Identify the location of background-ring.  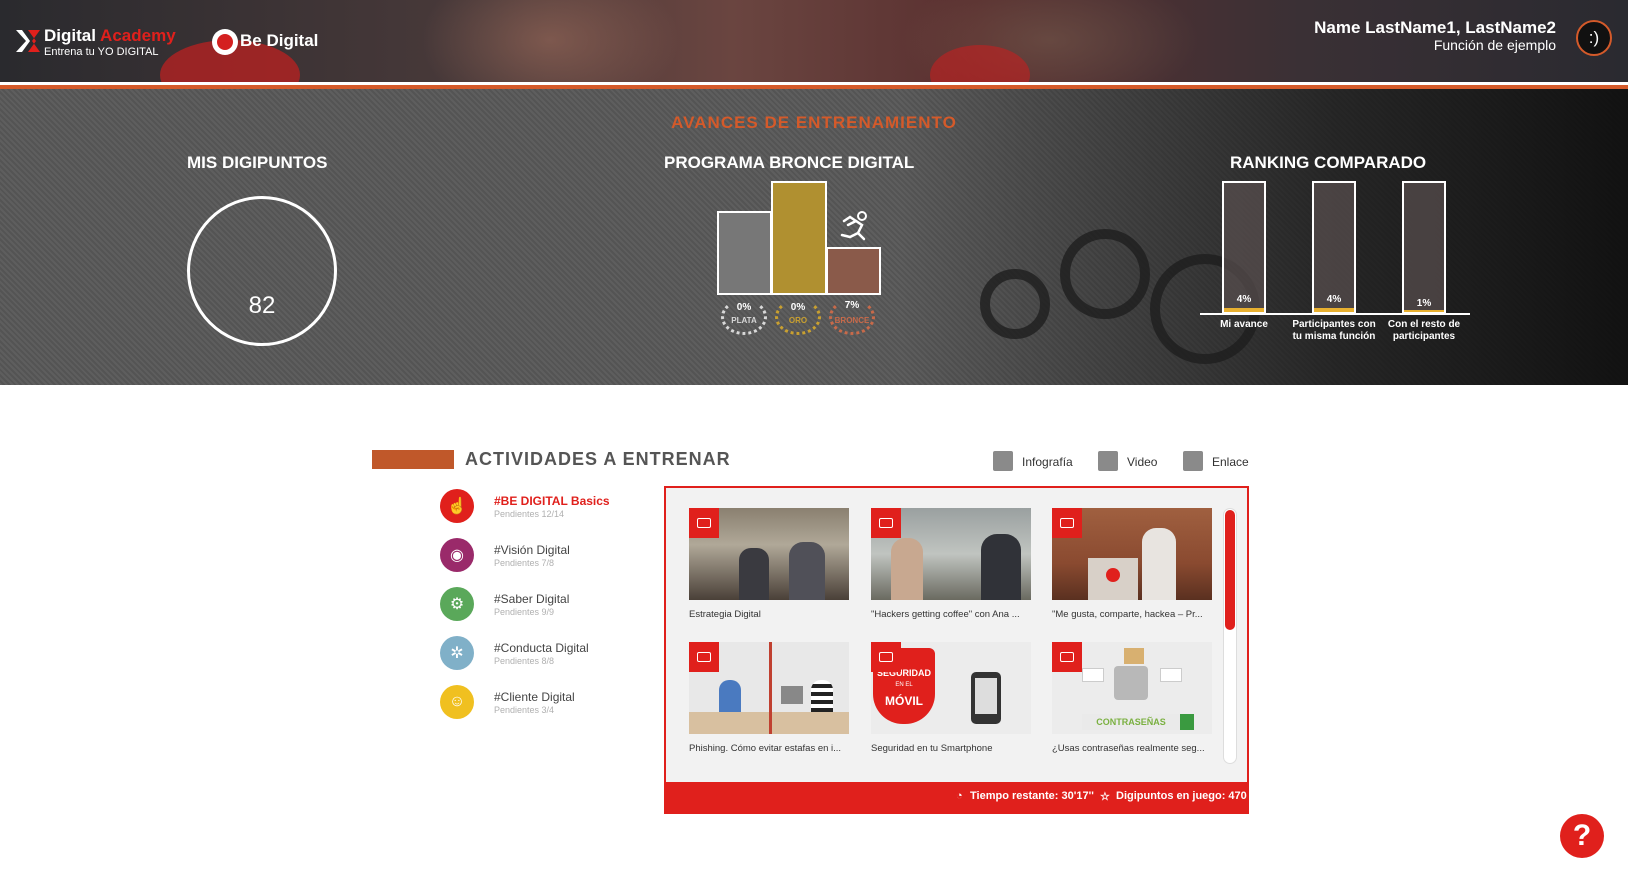
(1105, 274).